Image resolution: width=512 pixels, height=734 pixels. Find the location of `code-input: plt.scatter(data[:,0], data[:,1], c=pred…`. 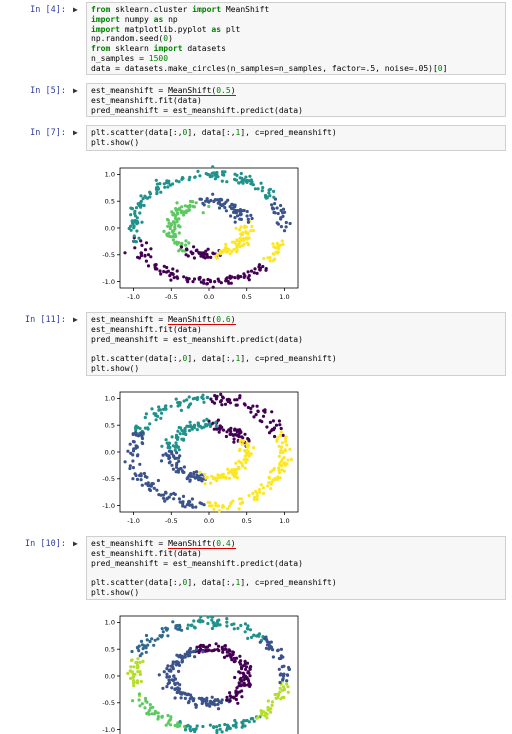

code-input: plt.scatter(data[:,0], data[:,1], c=pred… is located at coordinates (296, 138).